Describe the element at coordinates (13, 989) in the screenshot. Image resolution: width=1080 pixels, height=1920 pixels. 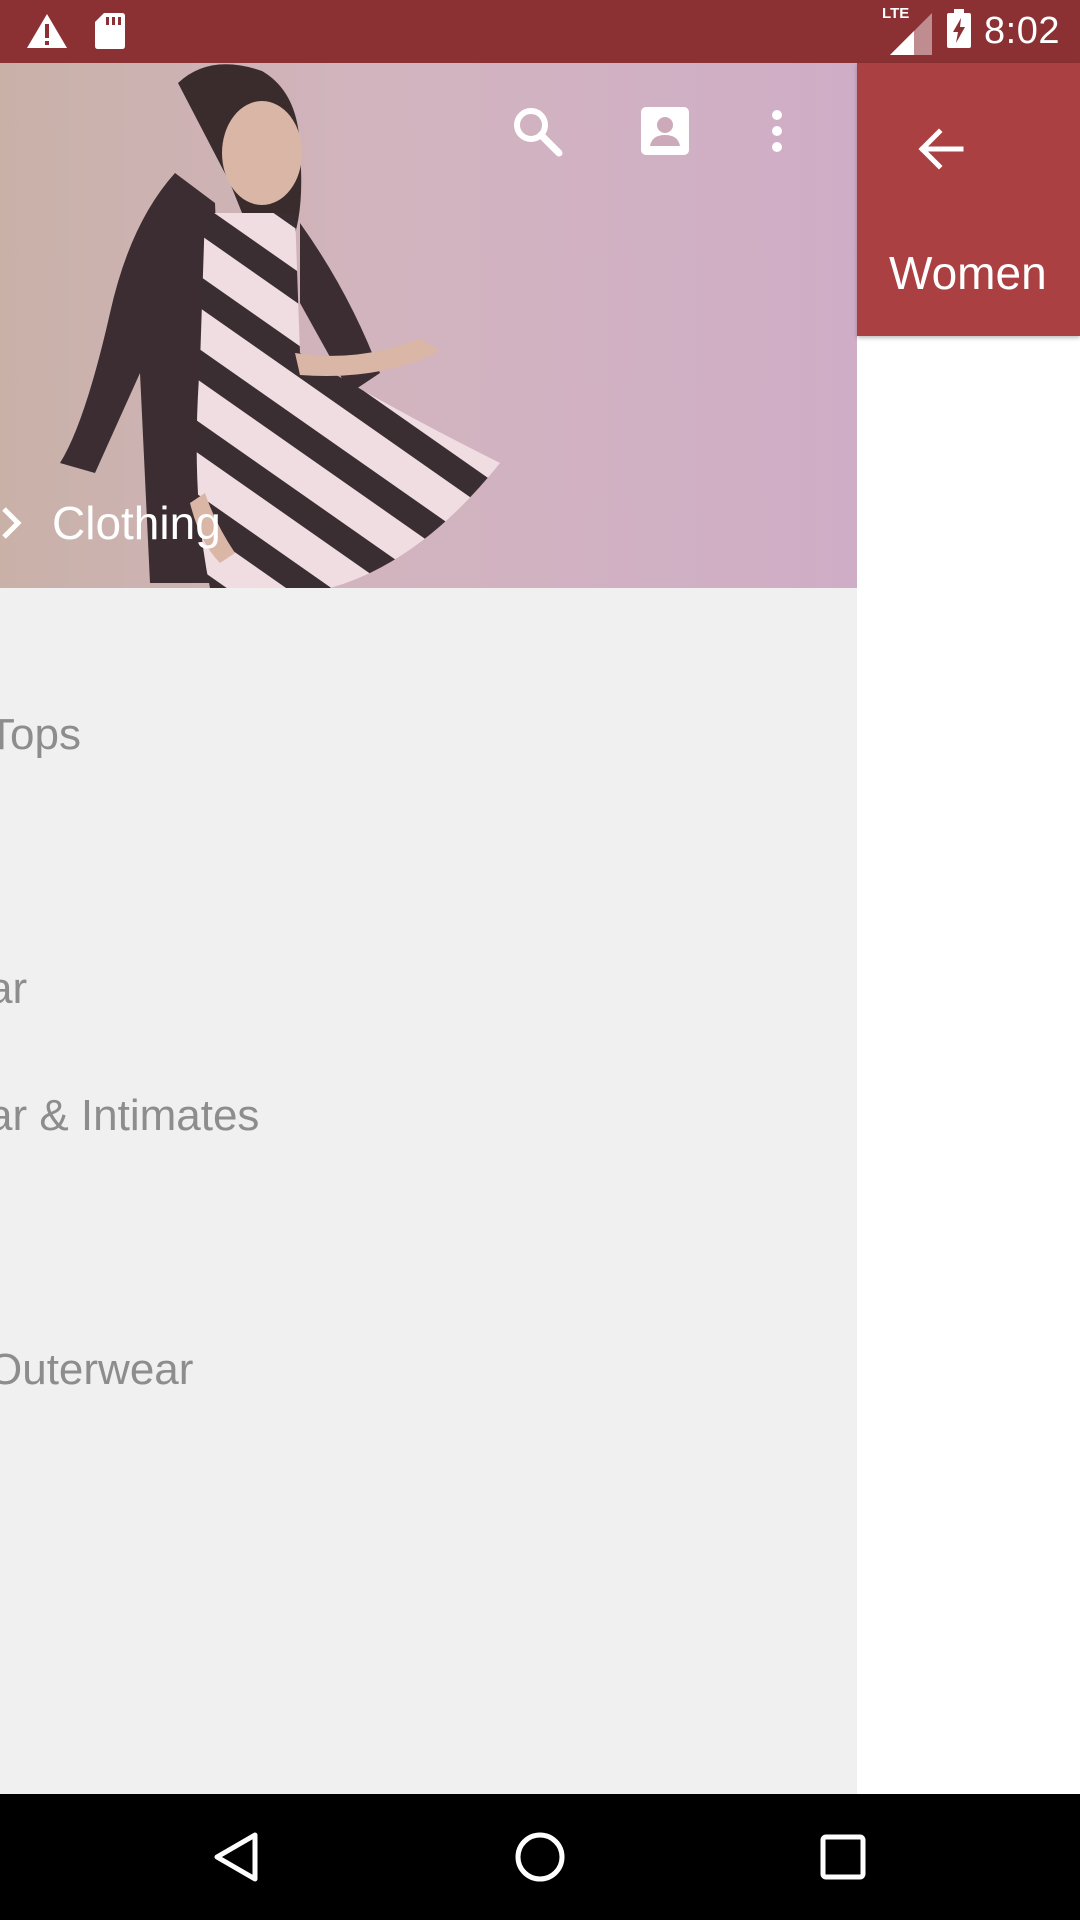
I see `category-item: ar` at that location.